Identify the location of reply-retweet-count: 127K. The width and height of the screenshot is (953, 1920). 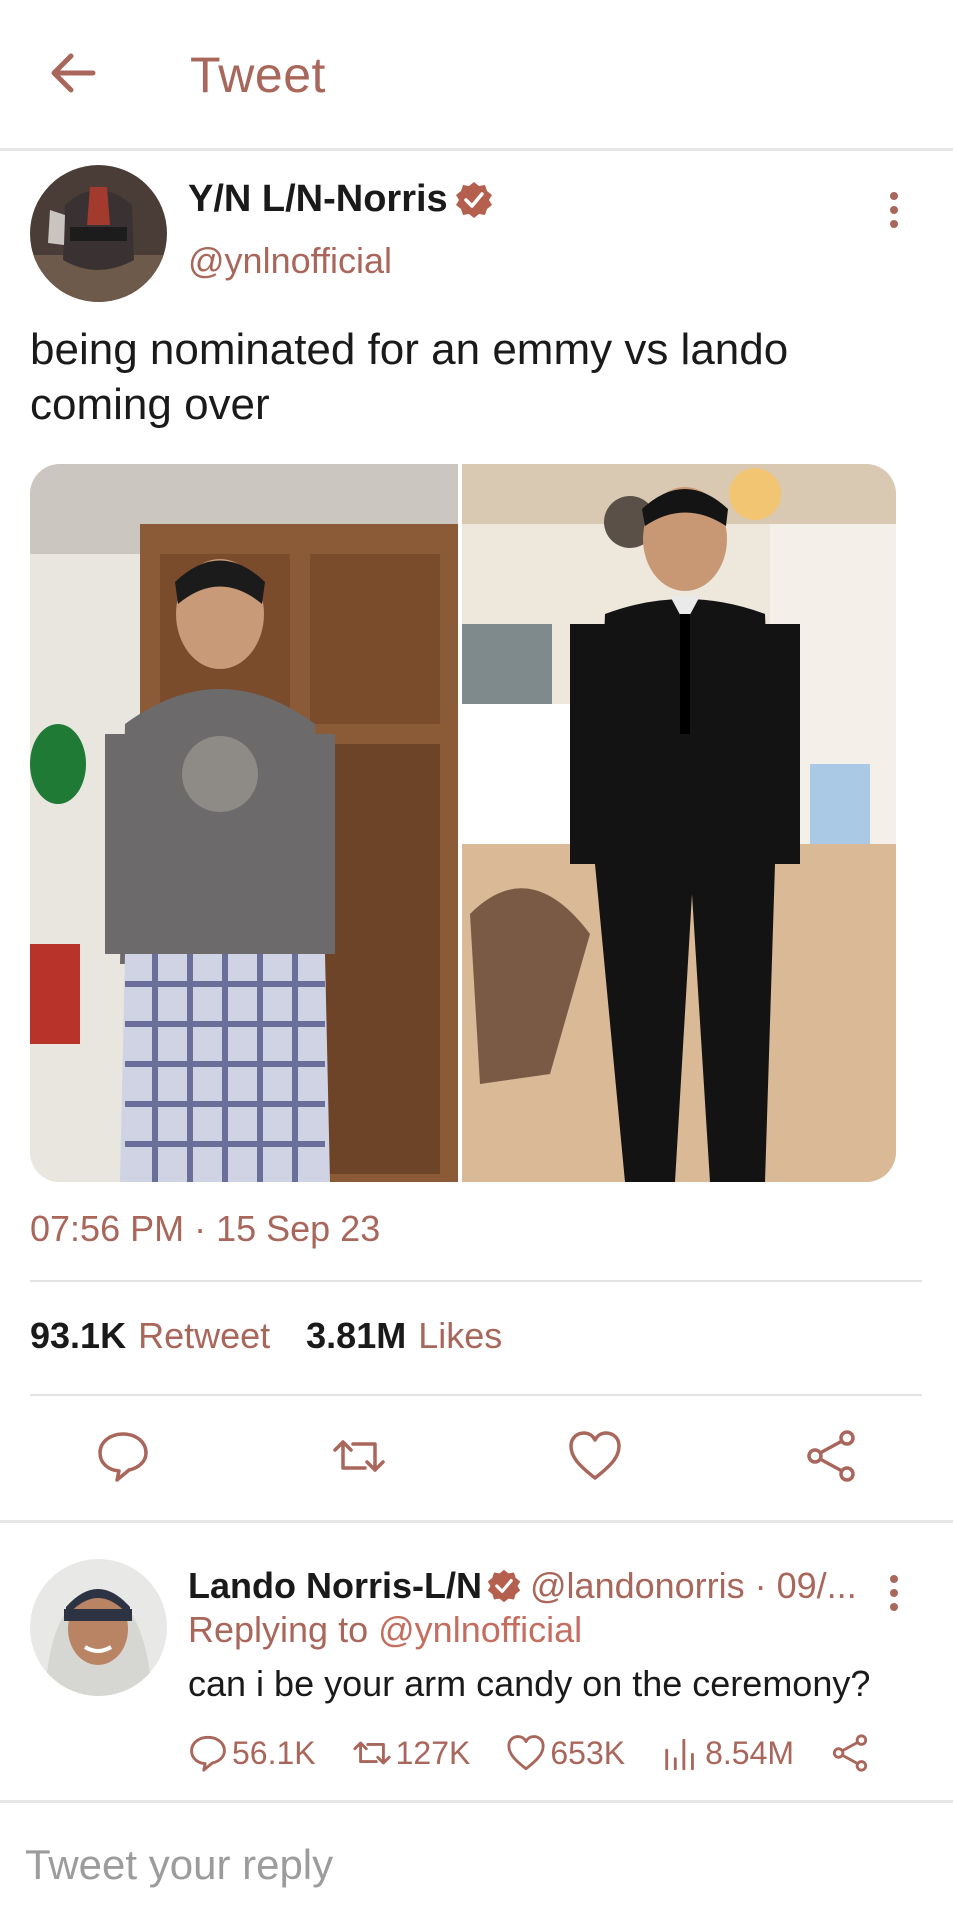
(433, 1752).